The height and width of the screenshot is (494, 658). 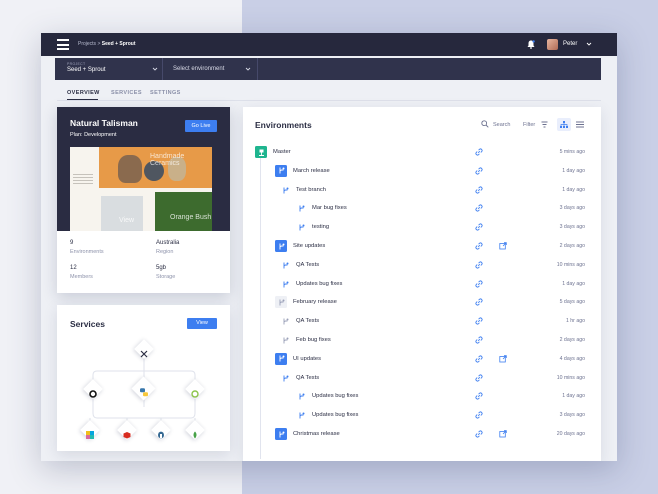 What do you see at coordinates (63, 44) in the screenshot?
I see `menu-icon` at bounding box center [63, 44].